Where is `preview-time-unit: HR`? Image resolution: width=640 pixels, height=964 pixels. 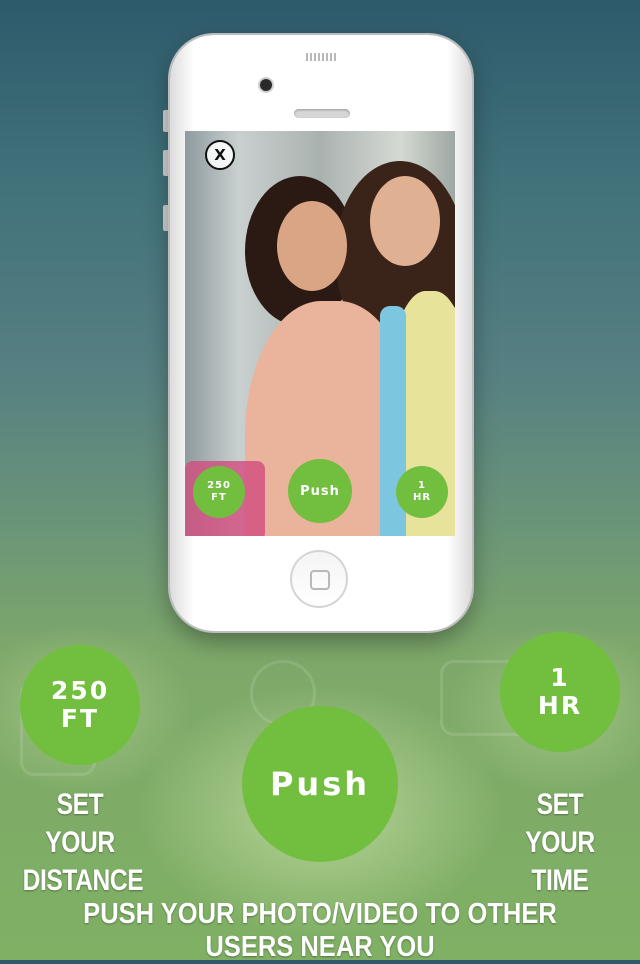
preview-time-unit: HR is located at coordinates (422, 497).